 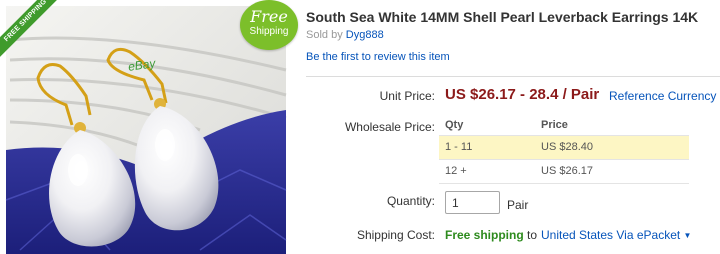 What do you see at coordinates (518, 205) in the screenshot?
I see `quantity-unit: Pair` at bounding box center [518, 205].